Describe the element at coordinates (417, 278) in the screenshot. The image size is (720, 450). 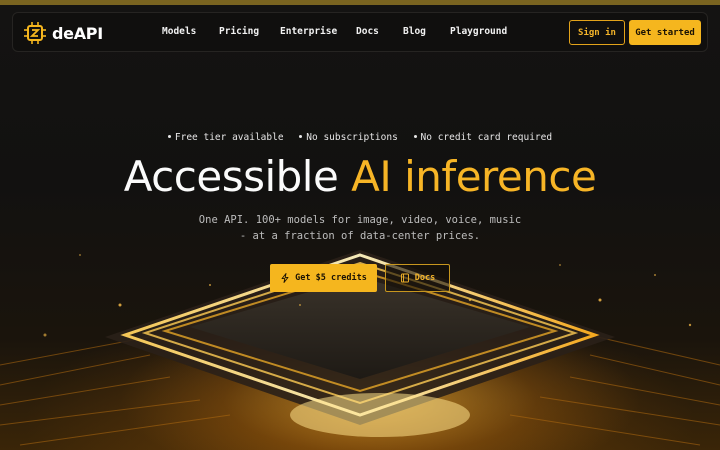
I see `docs-button: Docs` at that location.